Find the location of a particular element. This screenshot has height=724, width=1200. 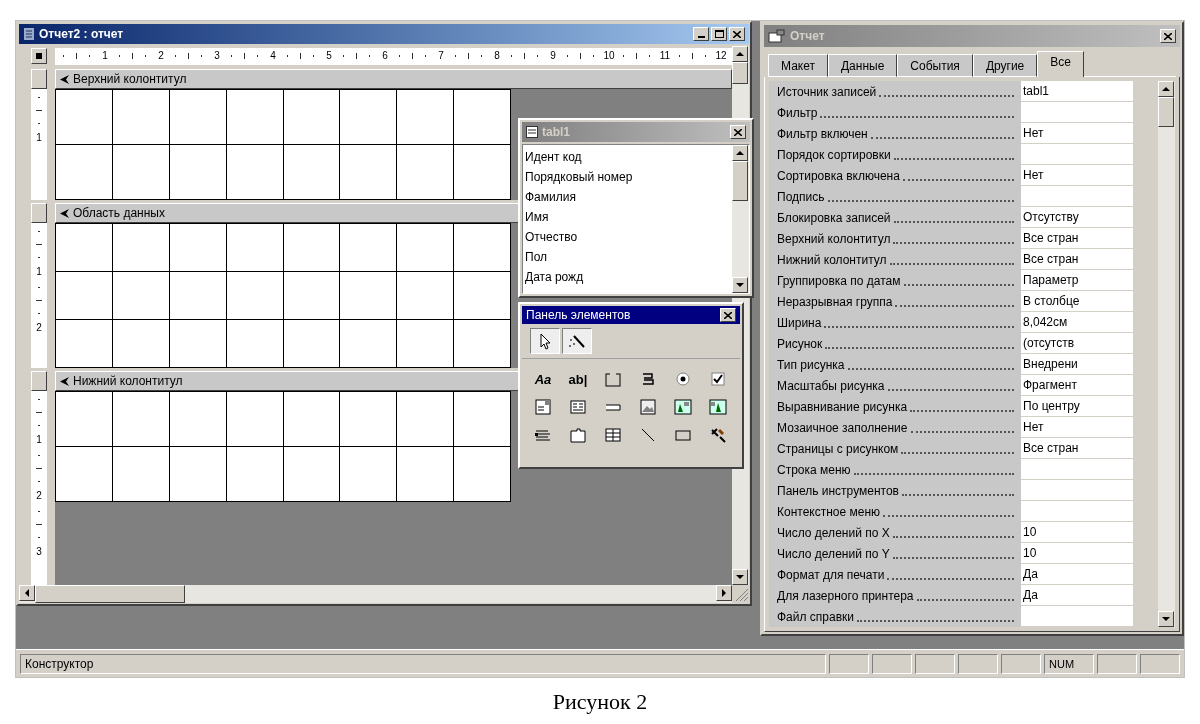

property-label: Группировка по датам is located at coordinates (839, 281).